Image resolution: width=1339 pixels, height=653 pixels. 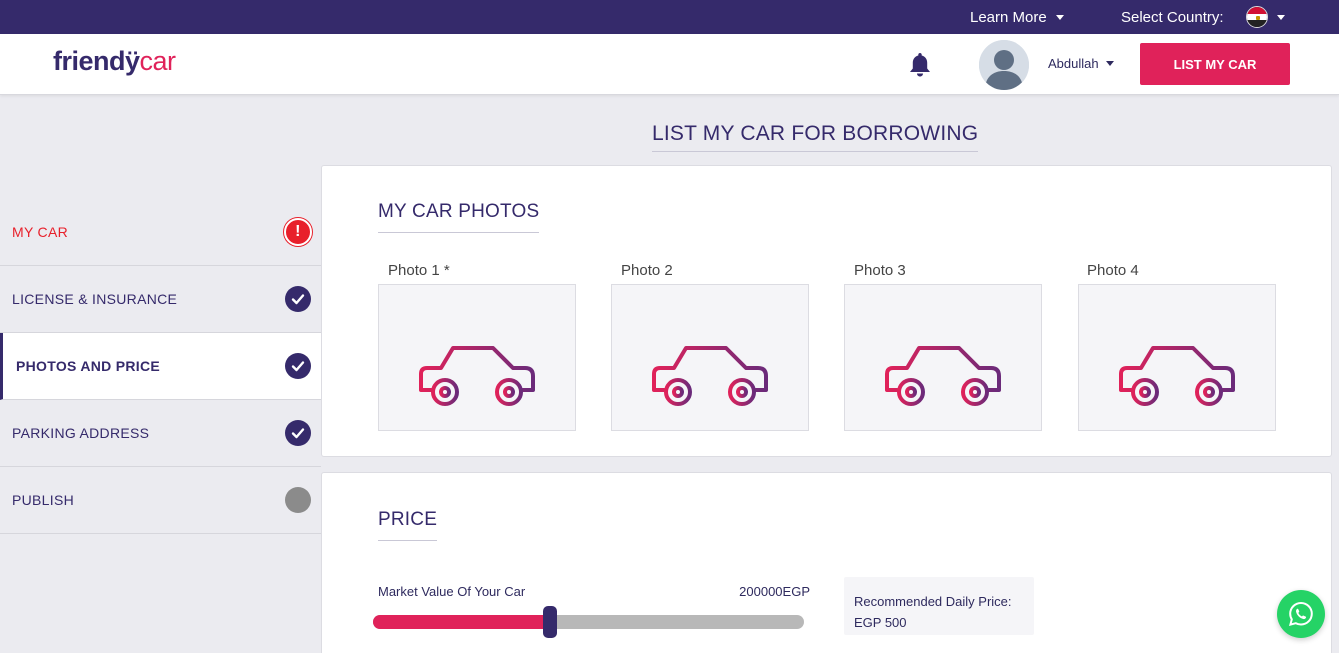 I want to click on main-header: friendÿ car Abdullah LIST MY CAR, so click(x=669, y=64).